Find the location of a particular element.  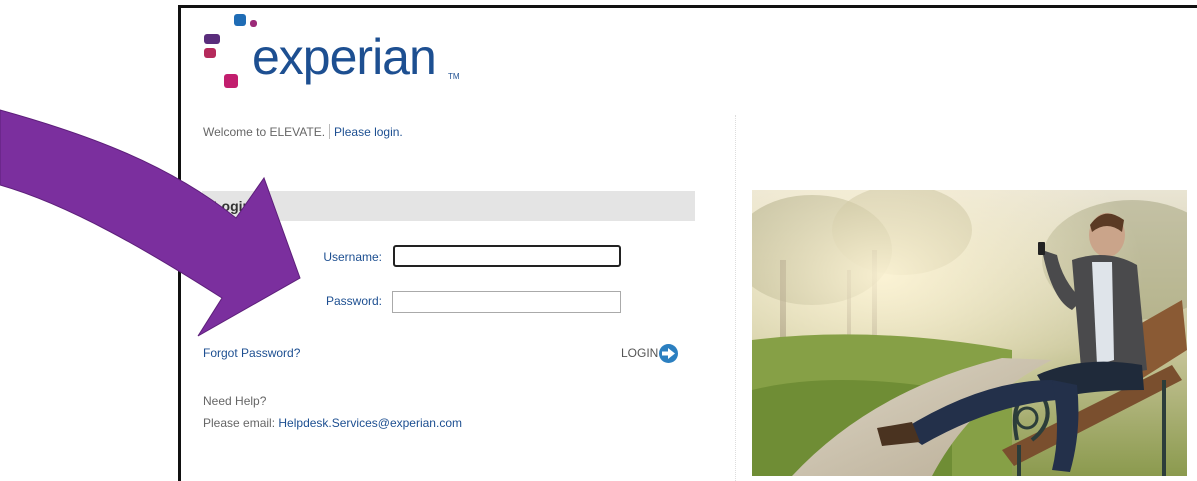

username-input is located at coordinates (507, 256).